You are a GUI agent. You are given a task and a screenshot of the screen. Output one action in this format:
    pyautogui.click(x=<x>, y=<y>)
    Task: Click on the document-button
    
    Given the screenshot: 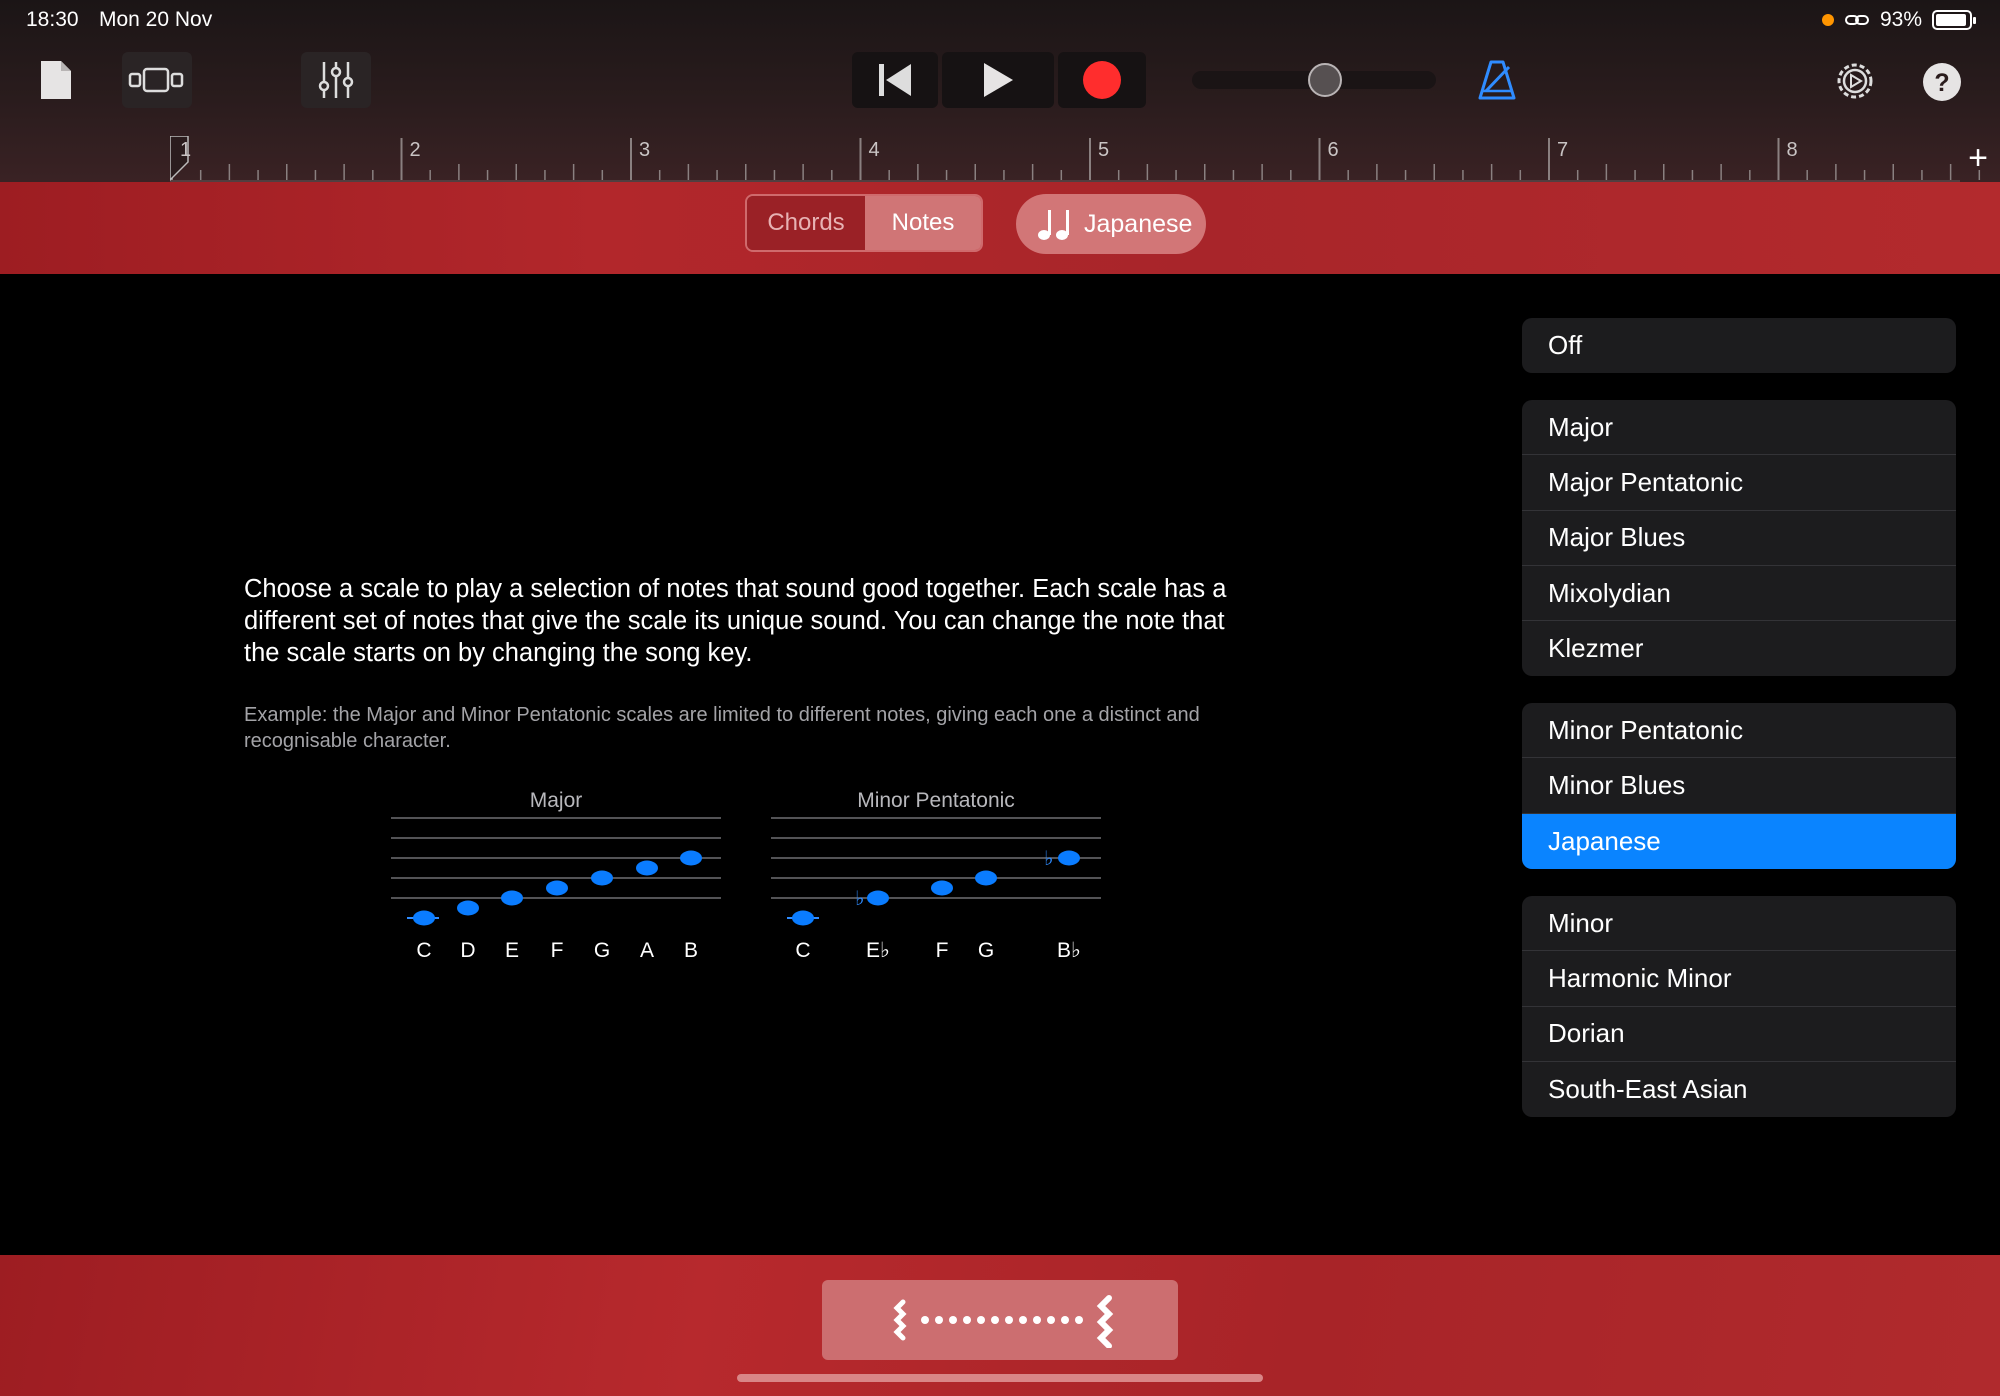 What is the action you would take?
    pyautogui.click(x=56, y=80)
    